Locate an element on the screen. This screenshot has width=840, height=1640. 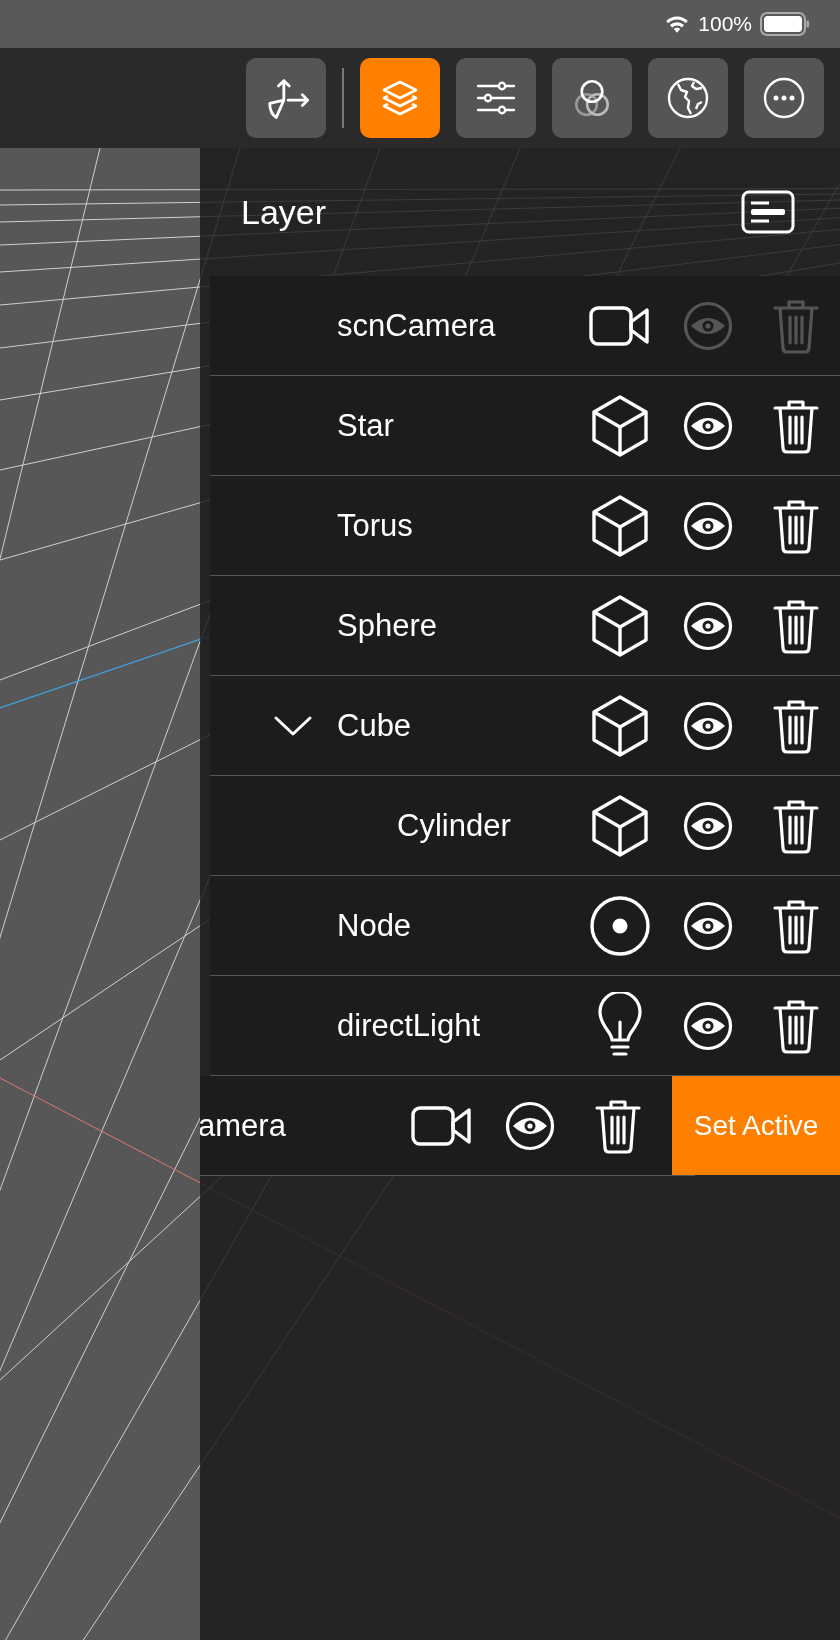
layer-name: Torus is located at coordinates (375, 525).